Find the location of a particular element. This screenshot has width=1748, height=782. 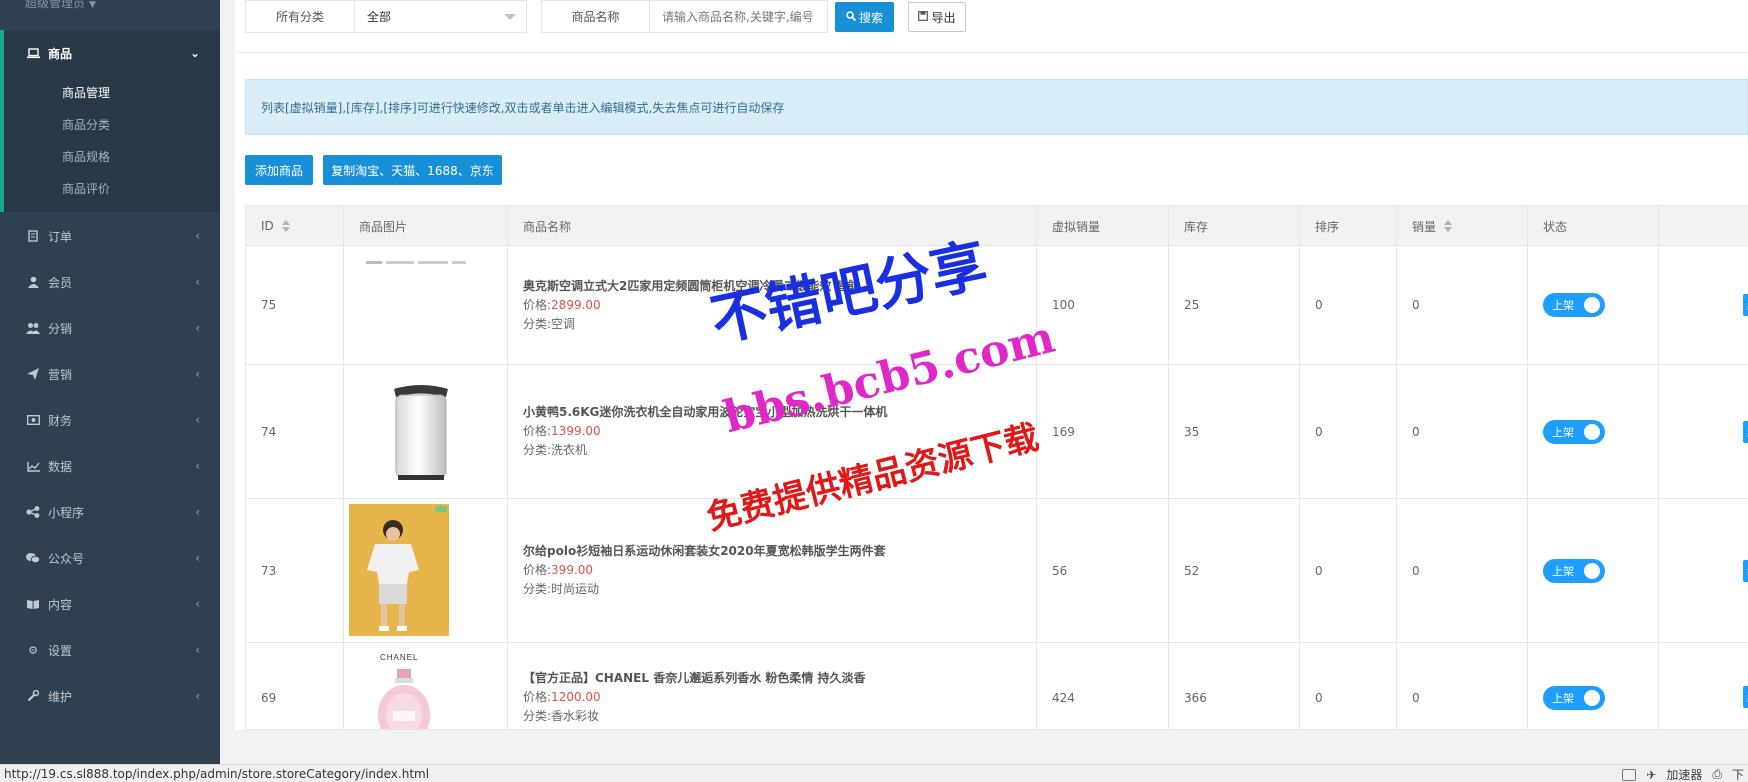

chart-icon is located at coordinates (33, 466).